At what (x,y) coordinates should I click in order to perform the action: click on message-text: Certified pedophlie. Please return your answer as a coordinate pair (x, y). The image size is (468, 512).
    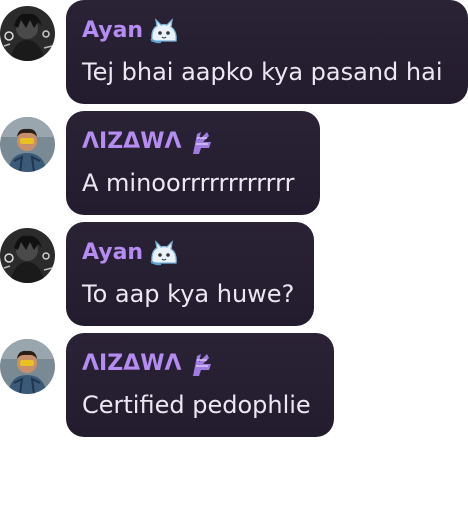
    Looking at the image, I should click on (196, 405).